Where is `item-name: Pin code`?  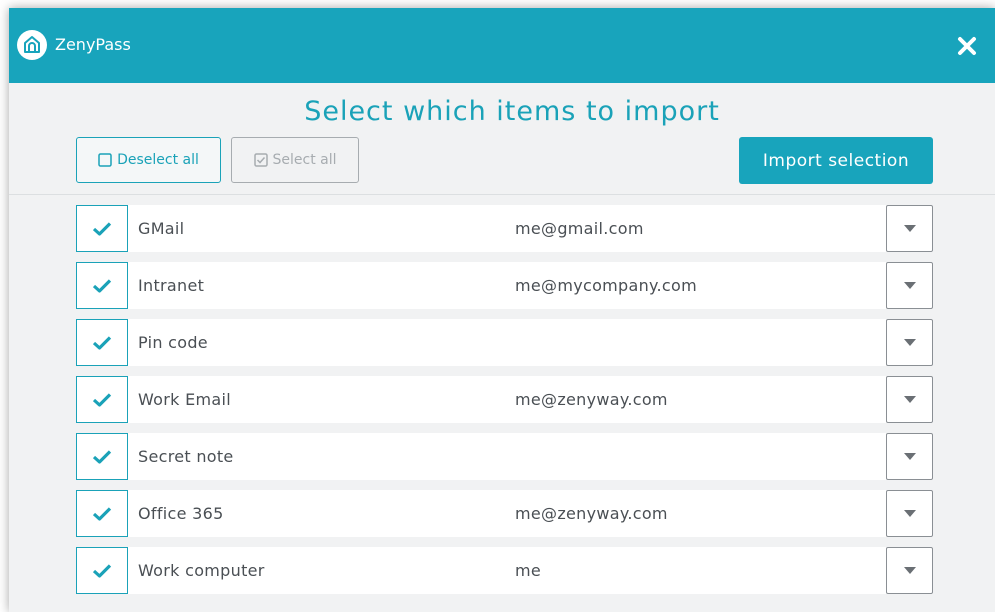
item-name: Pin code is located at coordinates (173, 342).